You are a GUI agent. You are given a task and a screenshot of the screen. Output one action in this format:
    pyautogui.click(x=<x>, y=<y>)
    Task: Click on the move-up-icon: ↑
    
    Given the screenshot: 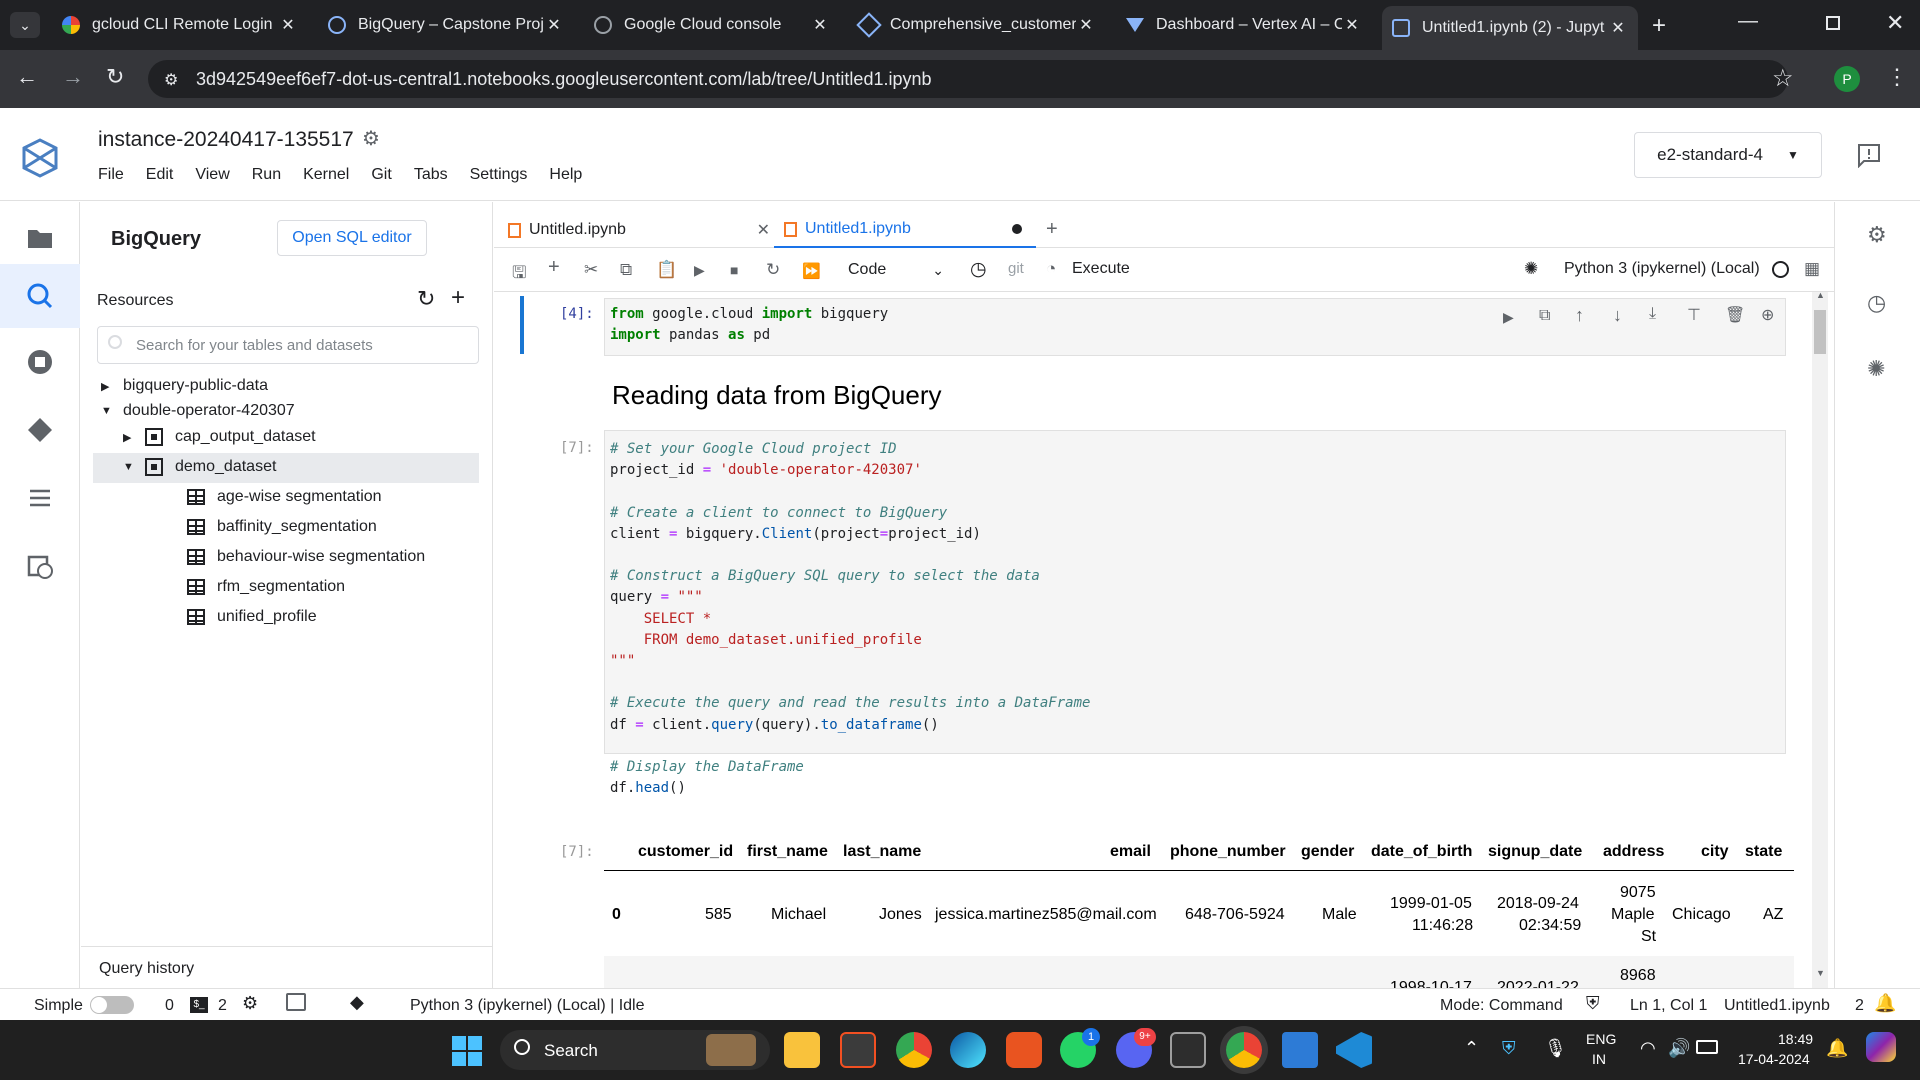 What is the action you would take?
    pyautogui.click(x=1579, y=315)
    